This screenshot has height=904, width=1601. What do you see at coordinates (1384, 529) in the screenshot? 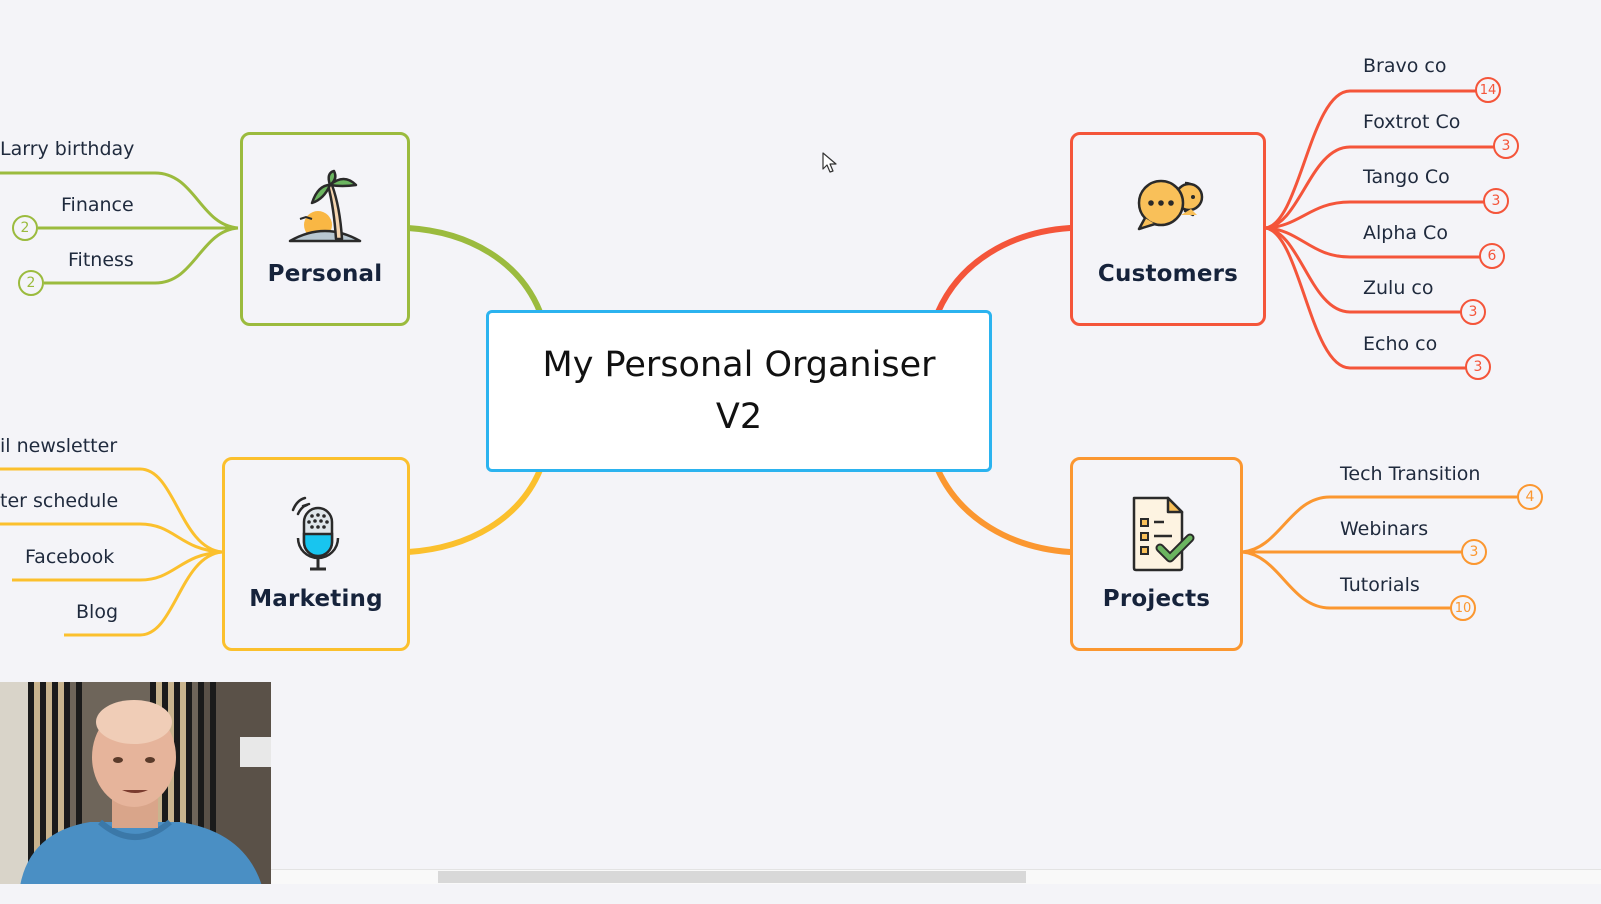
I see `subtopic-webinars: Webinars` at bounding box center [1384, 529].